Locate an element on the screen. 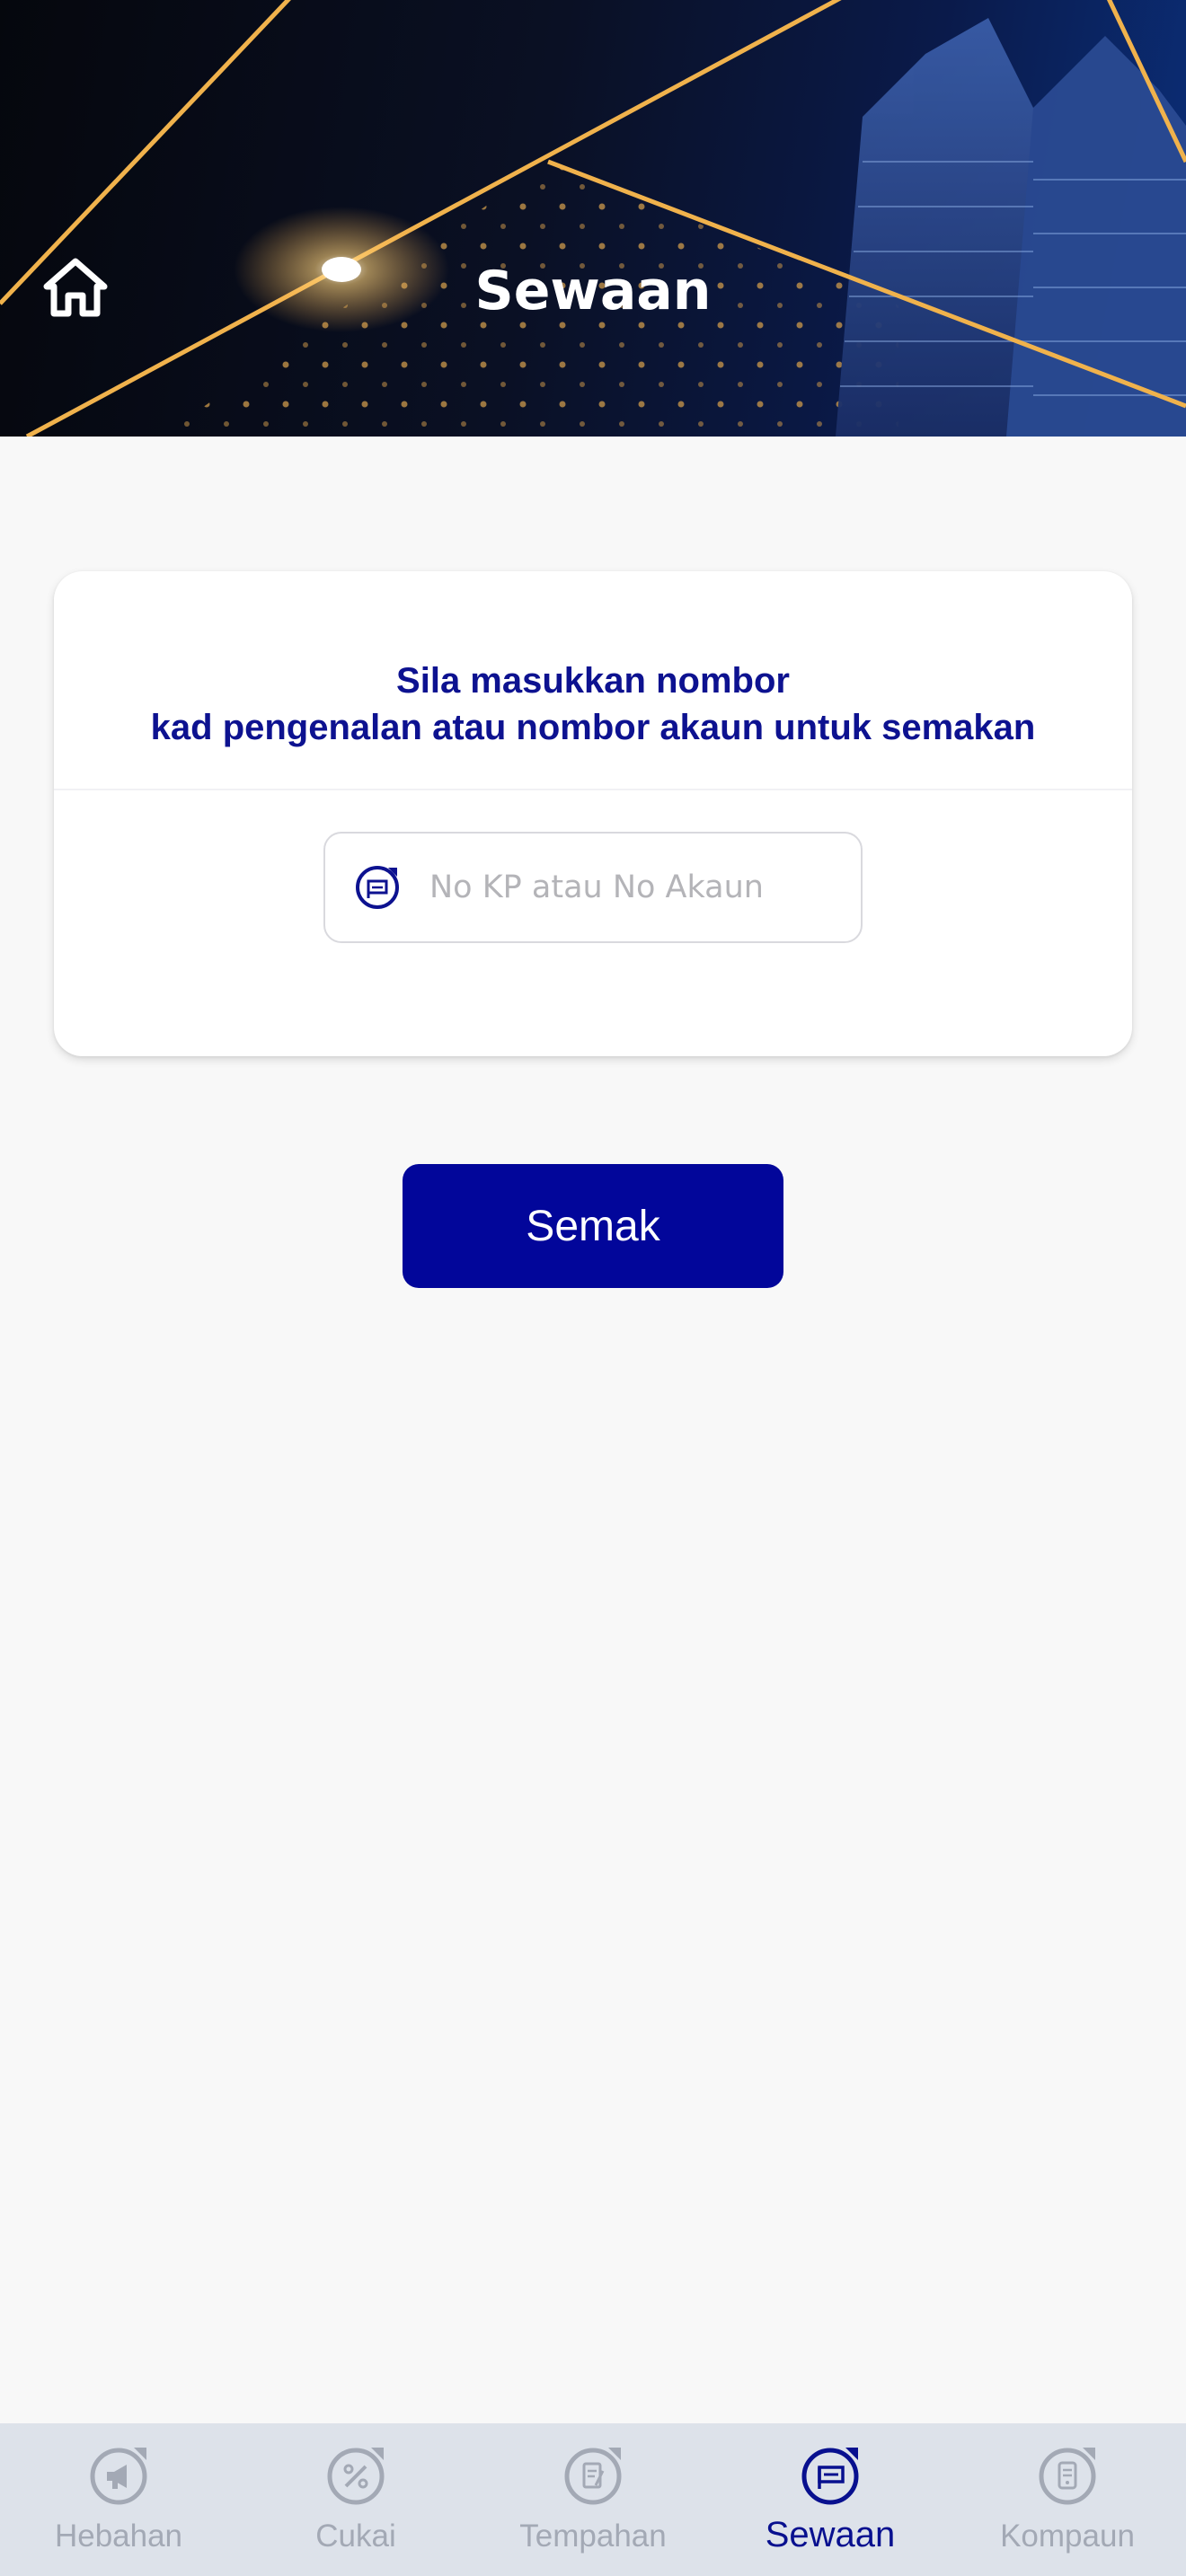 The width and height of the screenshot is (1186, 2576). nav-label: Tempahan is located at coordinates (593, 2536).